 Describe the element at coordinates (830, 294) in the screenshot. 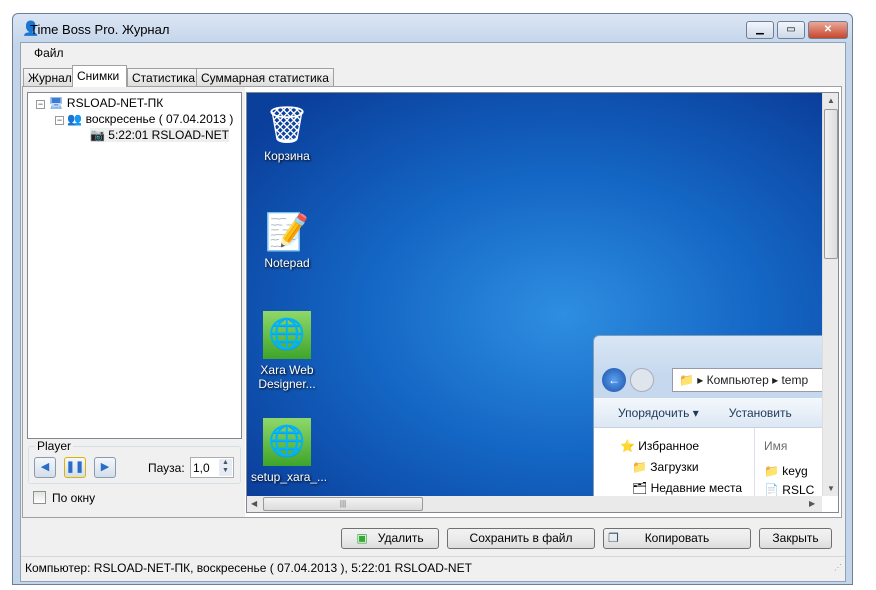

I see `vertical-scrollbar: ▲ ▼` at that location.